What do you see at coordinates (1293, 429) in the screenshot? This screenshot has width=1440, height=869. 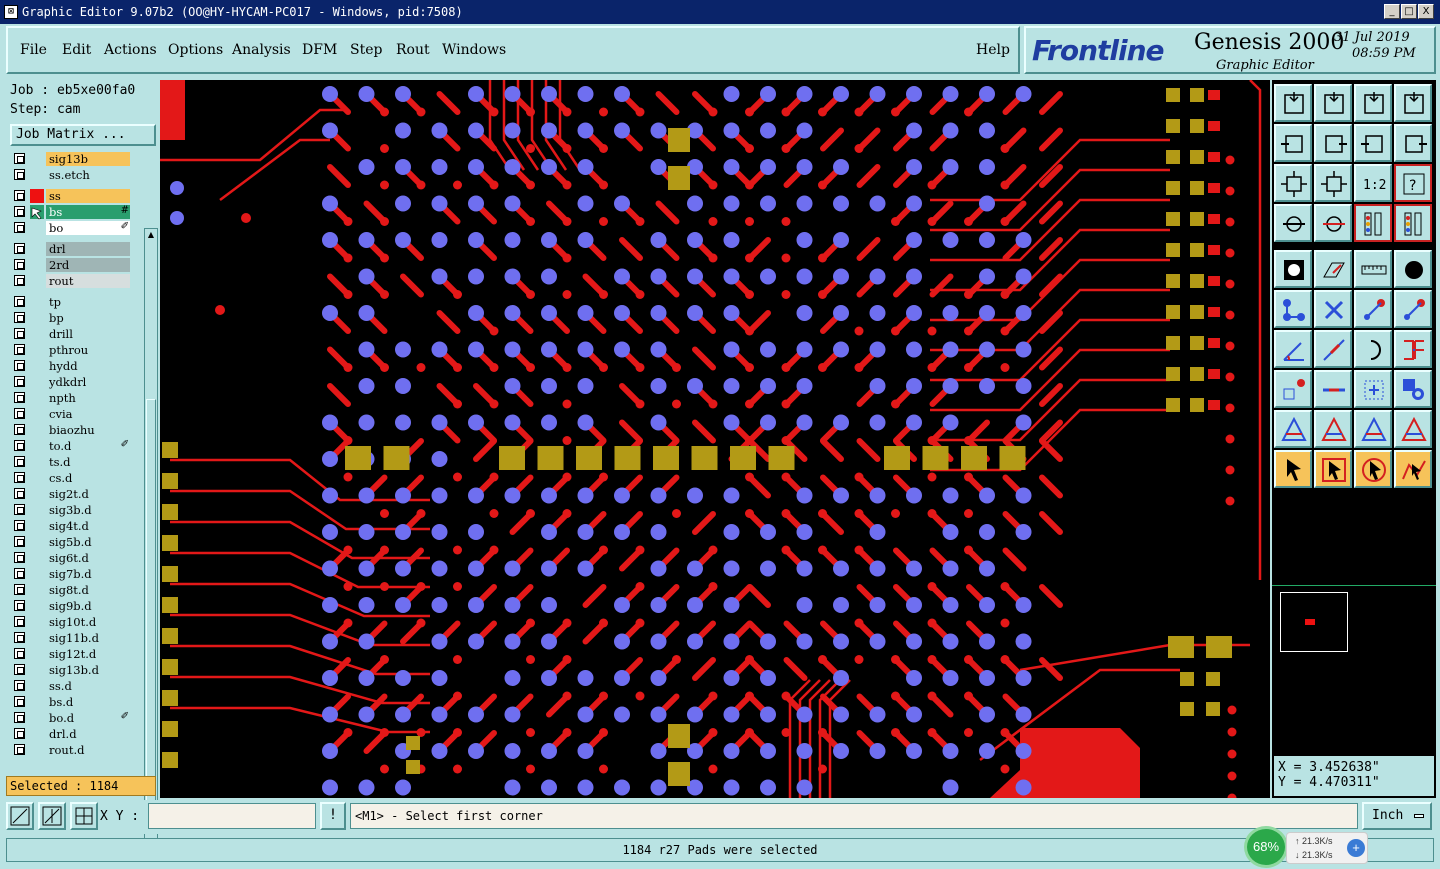 I see `triangle-a-tool` at bounding box center [1293, 429].